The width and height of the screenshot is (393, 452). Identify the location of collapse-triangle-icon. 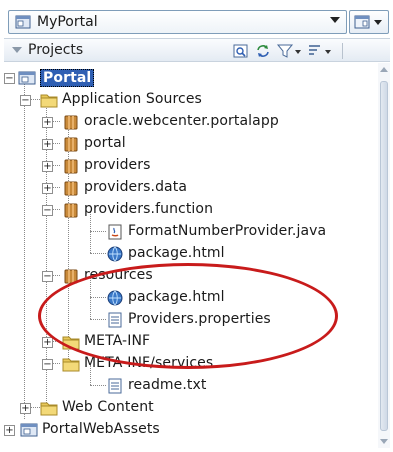
(17, 50).